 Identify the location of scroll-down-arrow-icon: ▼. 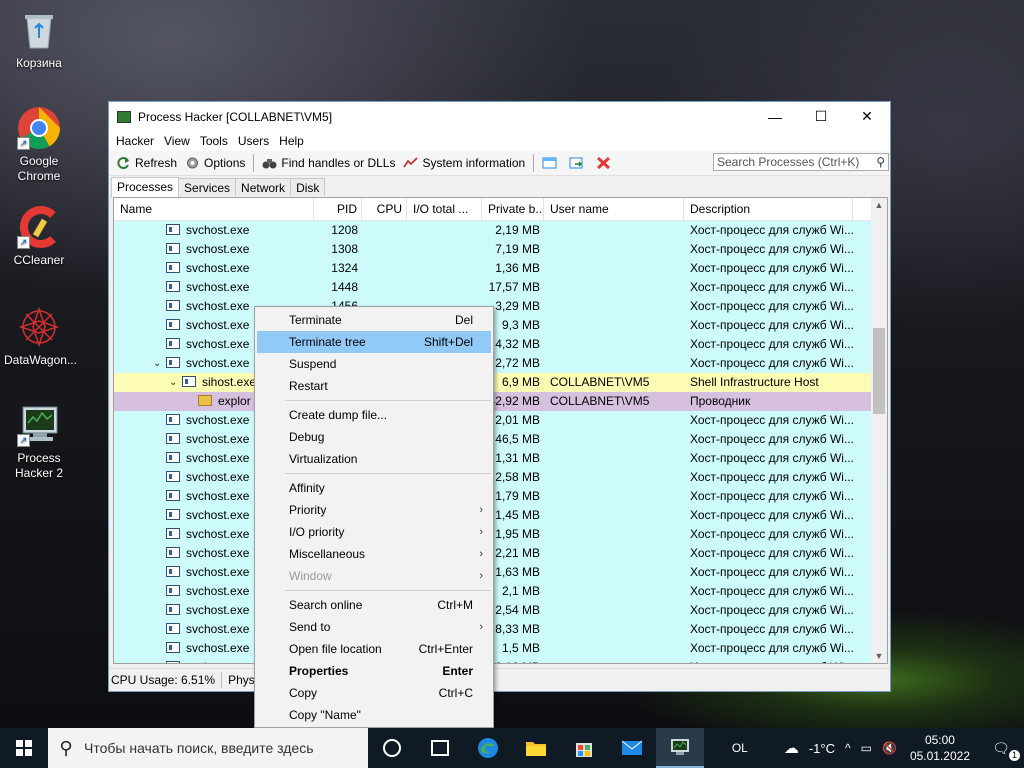
(879, 656).